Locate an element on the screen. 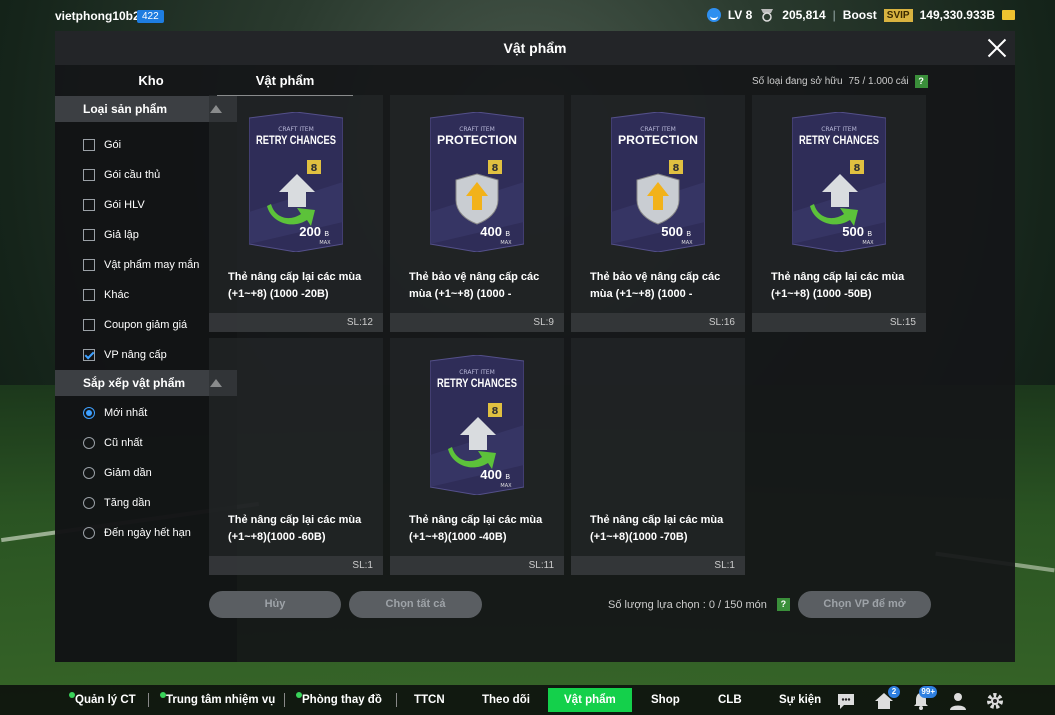 Image resolution: width=1055 pixels, height=715 pixels. nav-item: Sự kiện is located at coordinates (800, 700).